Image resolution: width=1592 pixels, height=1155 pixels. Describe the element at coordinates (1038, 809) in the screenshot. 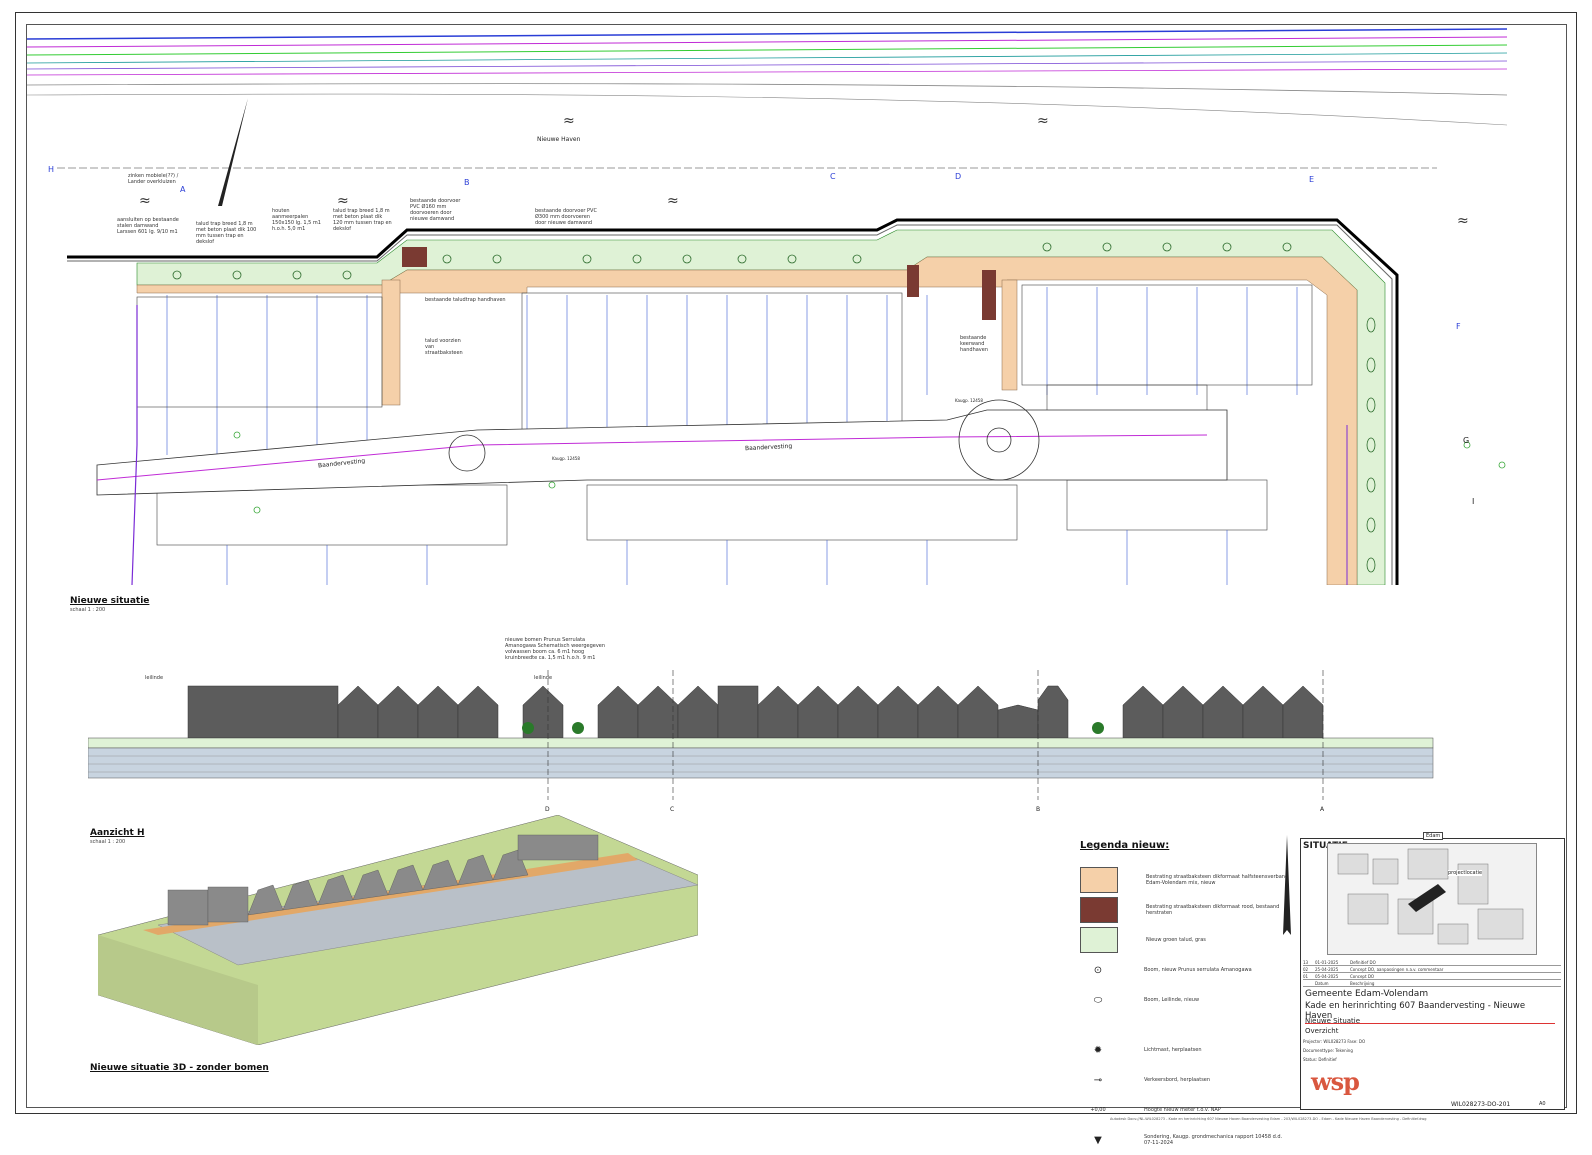

I see `elevation-marker-b: B` at that location.